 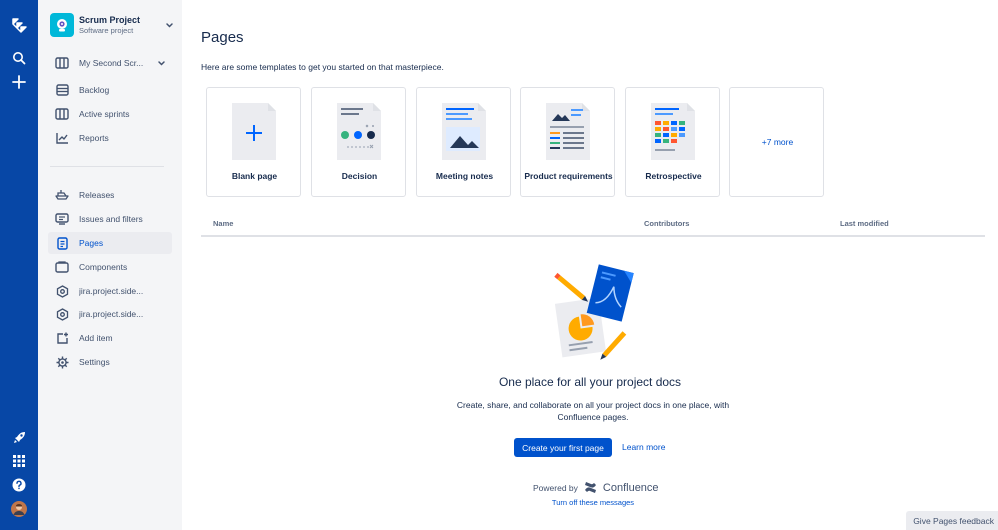 I want to click on app-switcher-icon, so click(x=19, y=461).